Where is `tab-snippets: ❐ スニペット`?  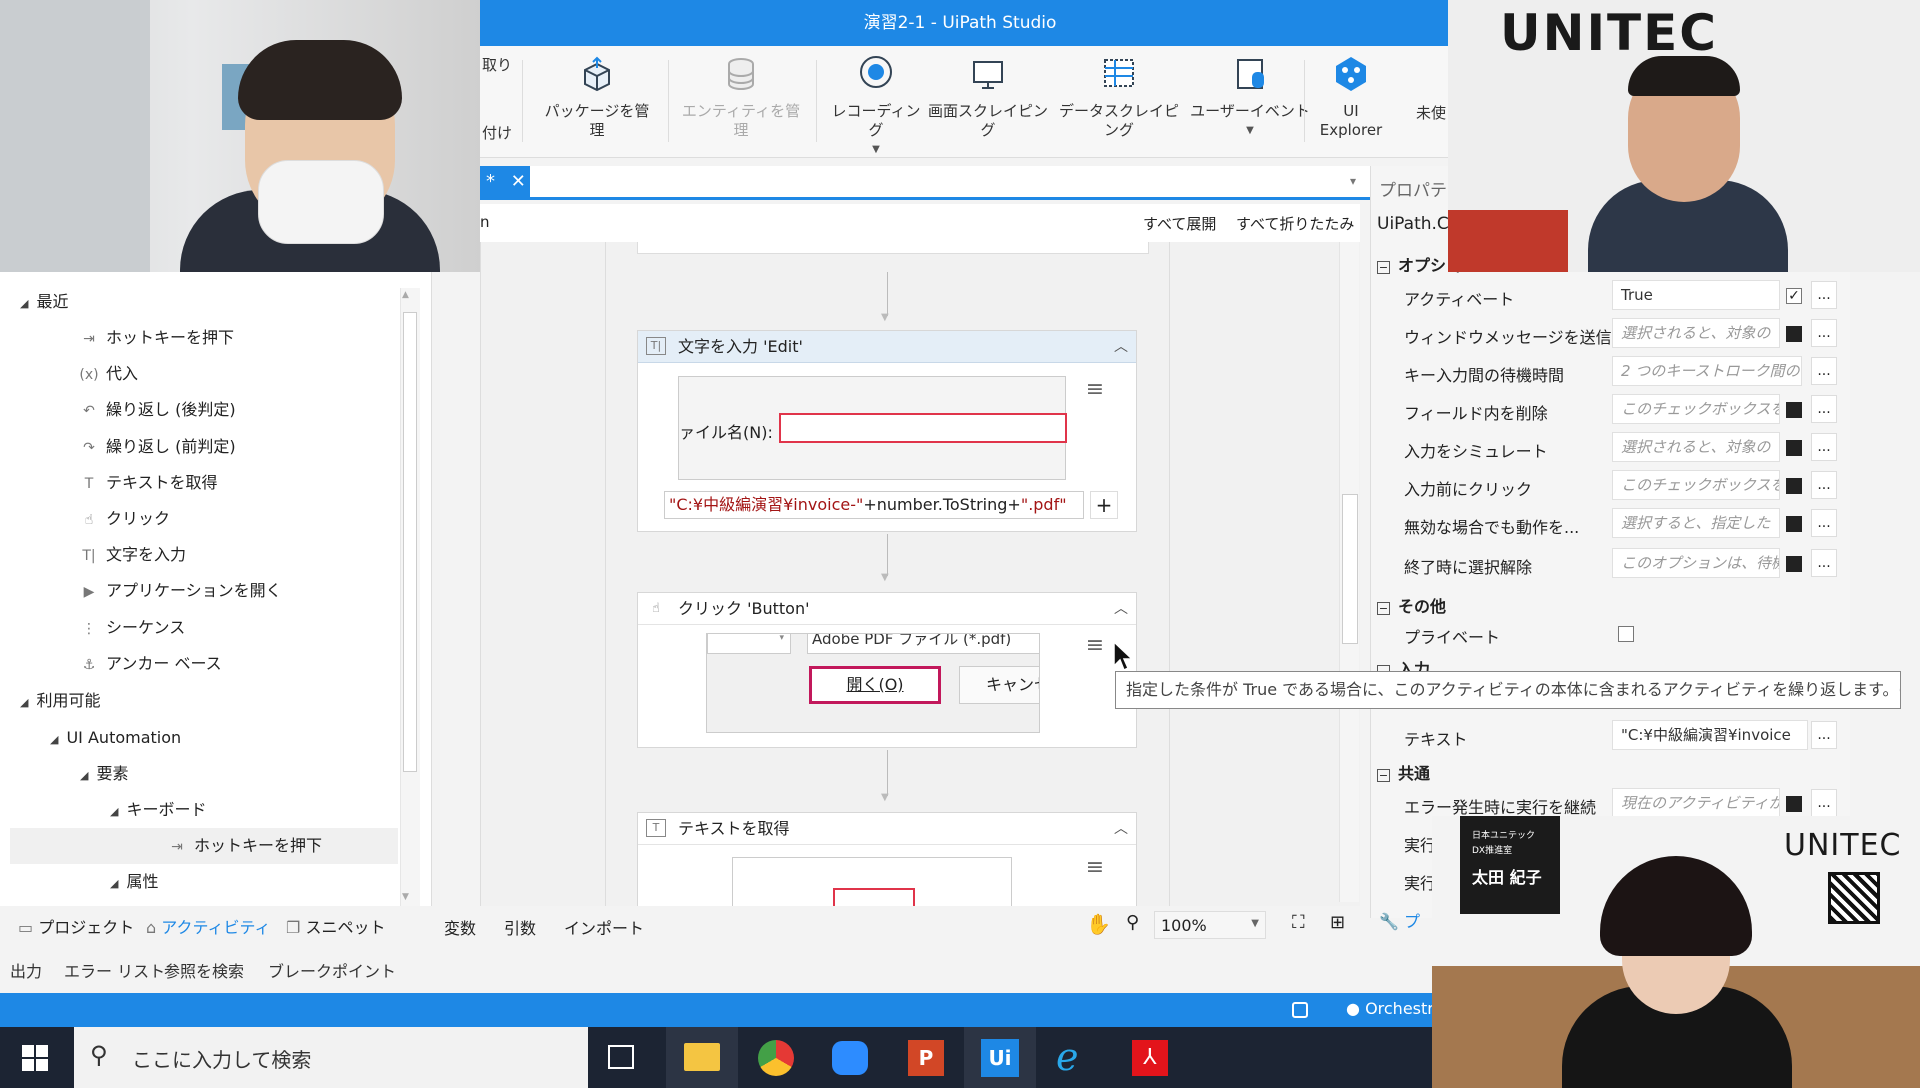
tab-snippets: ❐ スニペット is located at coordinates (335, 926).